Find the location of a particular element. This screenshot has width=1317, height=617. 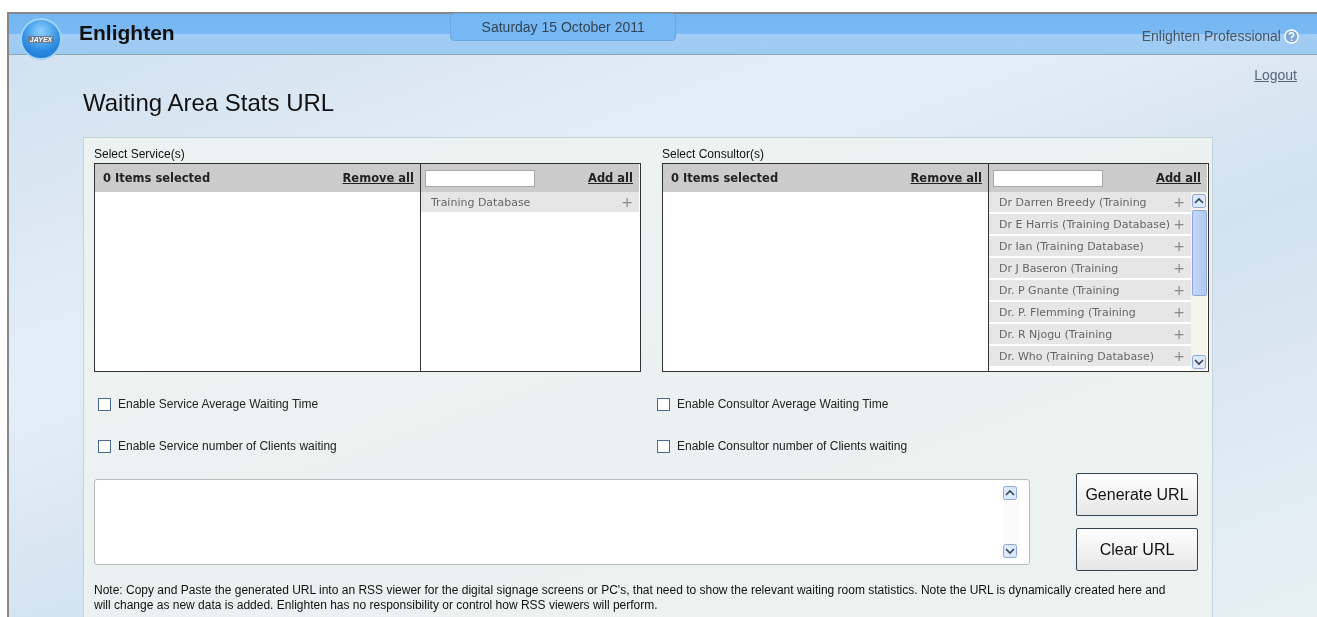

list-item: Dr Ian (Training Database) + is located at coordinates (1090, 246).